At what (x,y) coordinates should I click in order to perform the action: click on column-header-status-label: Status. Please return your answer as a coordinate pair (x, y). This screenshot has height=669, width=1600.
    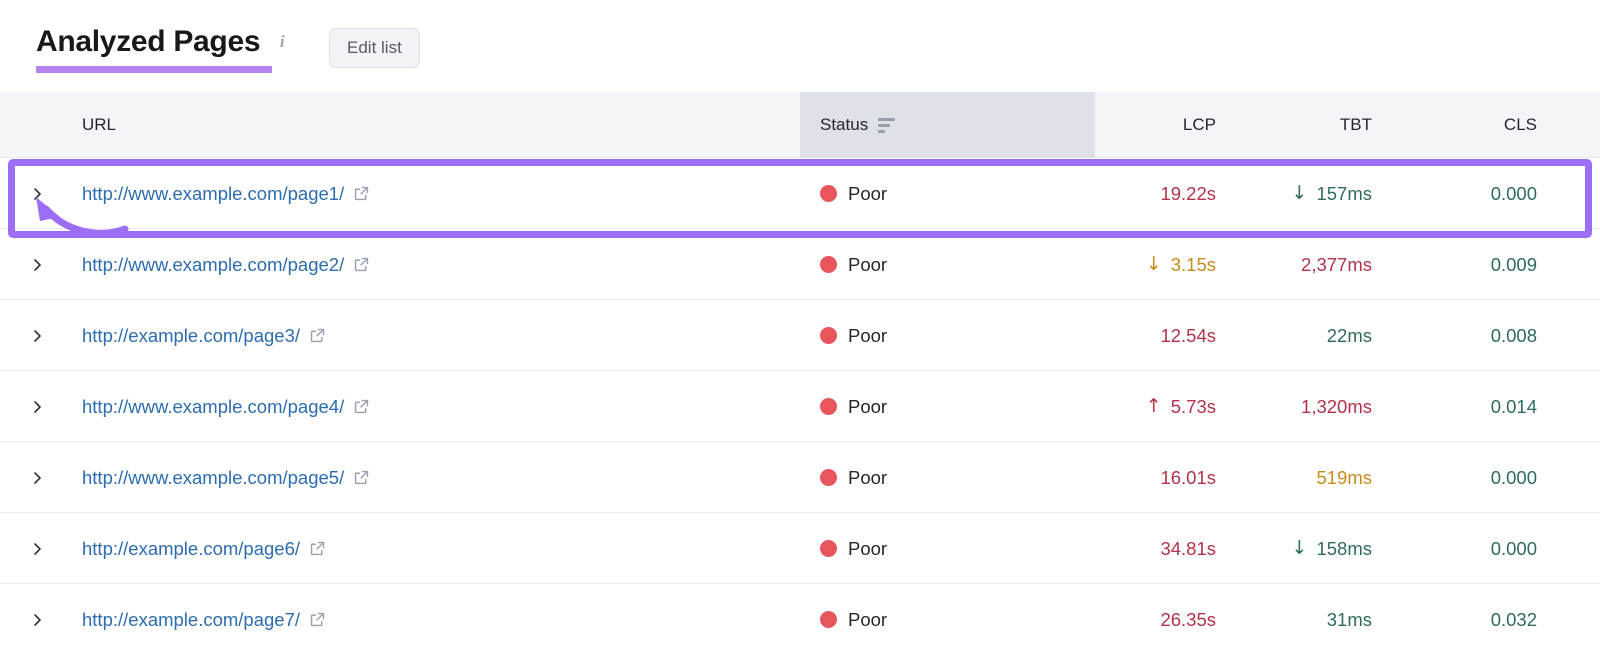
    Looking at the image, I should click on (844, 124).